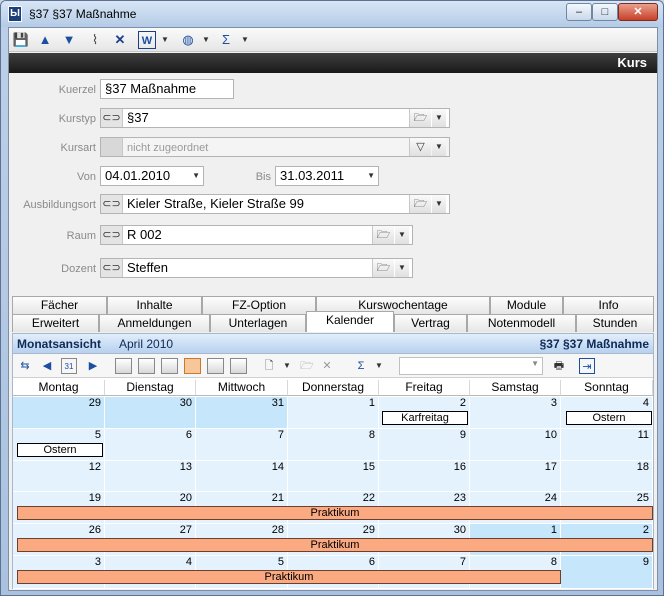 This screenshot has height=596, width=664. What do you see at coordinates (150, 413) in the screenshot?
I see `calendar-day-cell: 30` at bounding box center [150, 413].